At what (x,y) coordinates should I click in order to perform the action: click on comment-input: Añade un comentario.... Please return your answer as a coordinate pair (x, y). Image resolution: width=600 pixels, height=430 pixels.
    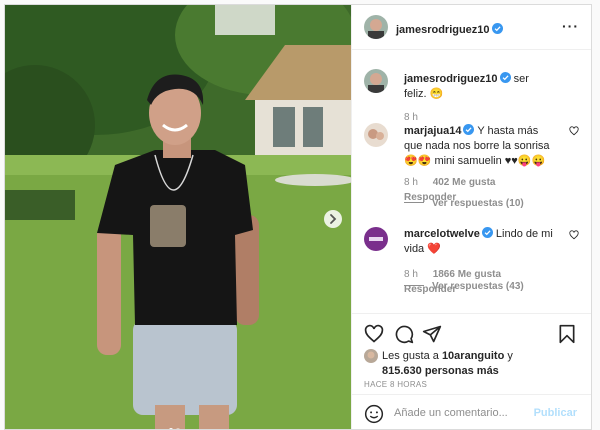
    Looking at the image, I should click on (451, 413).